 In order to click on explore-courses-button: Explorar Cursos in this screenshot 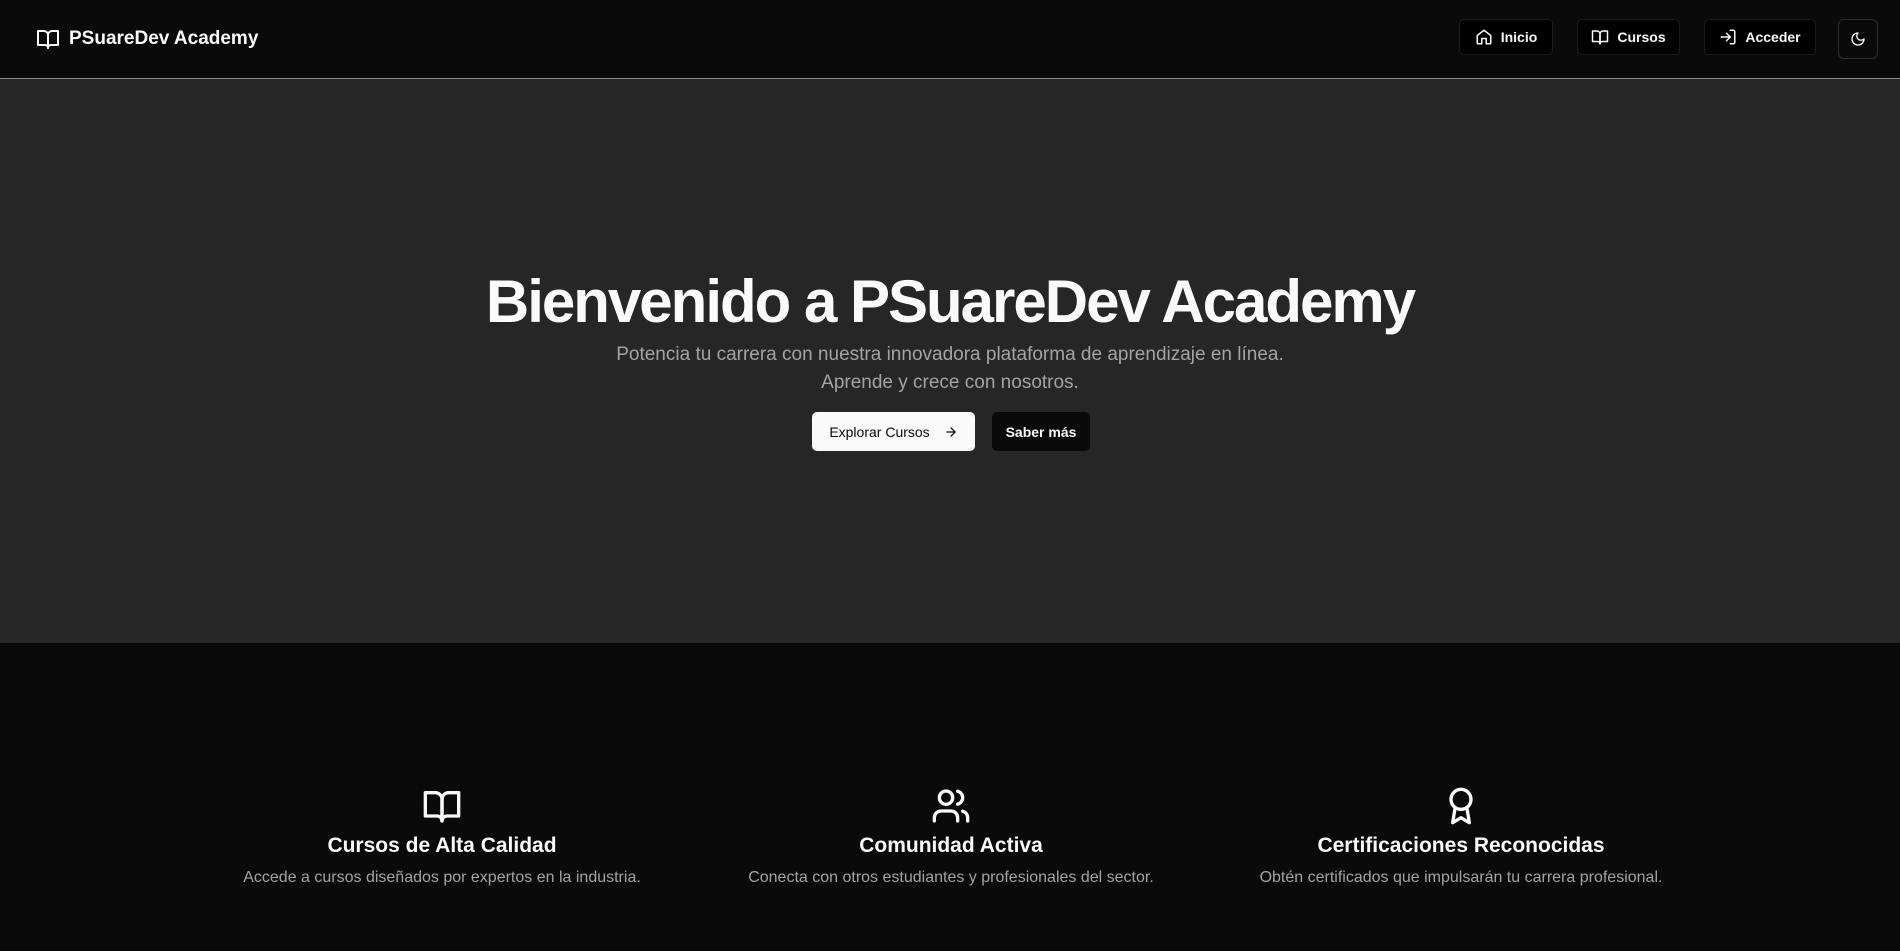, I will do `click(893, 431)`.